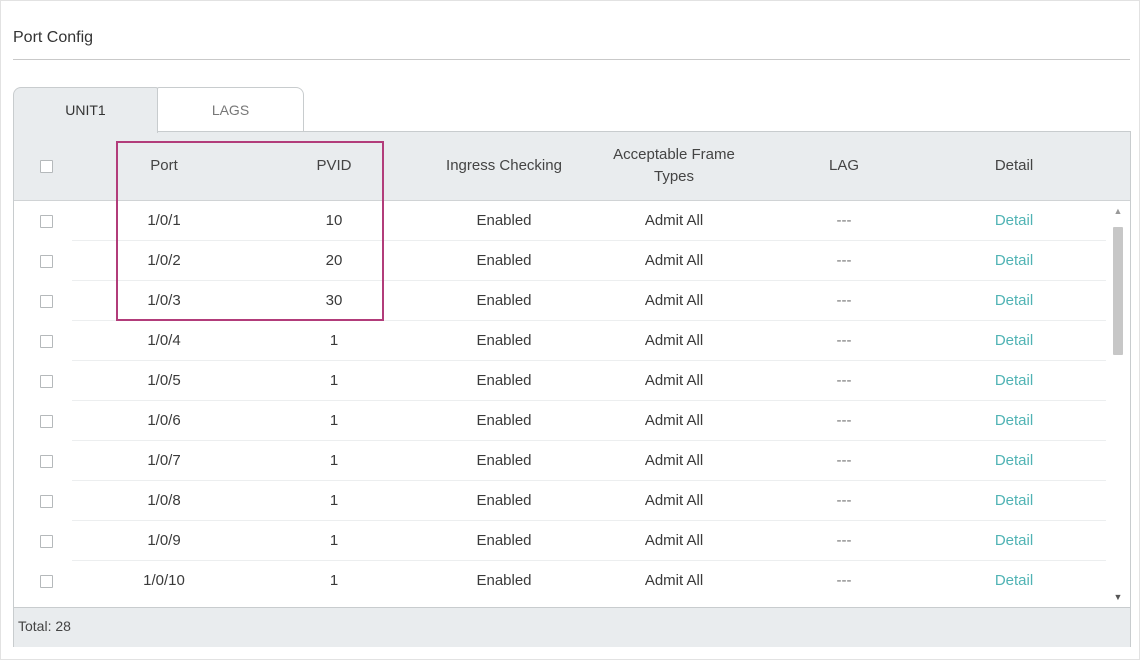  Describe the element at coordinates (53, 37) in the screenshot. I see `page-title: Port Config` at that location.